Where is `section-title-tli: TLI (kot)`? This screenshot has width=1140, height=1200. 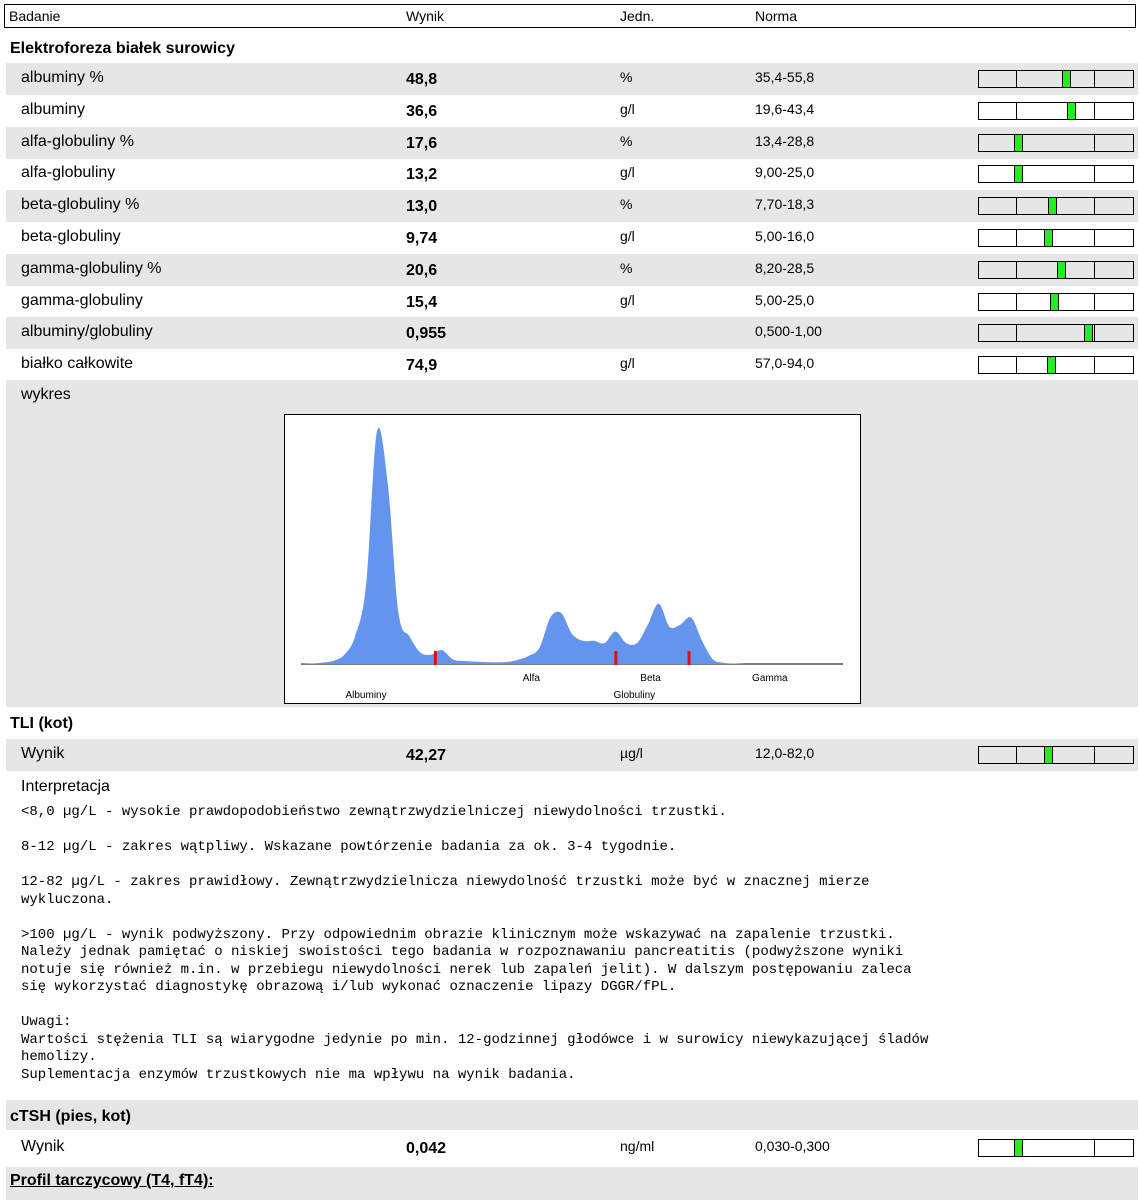 section-title-tli: TLI (kot) is located at coordinates (42, 723).